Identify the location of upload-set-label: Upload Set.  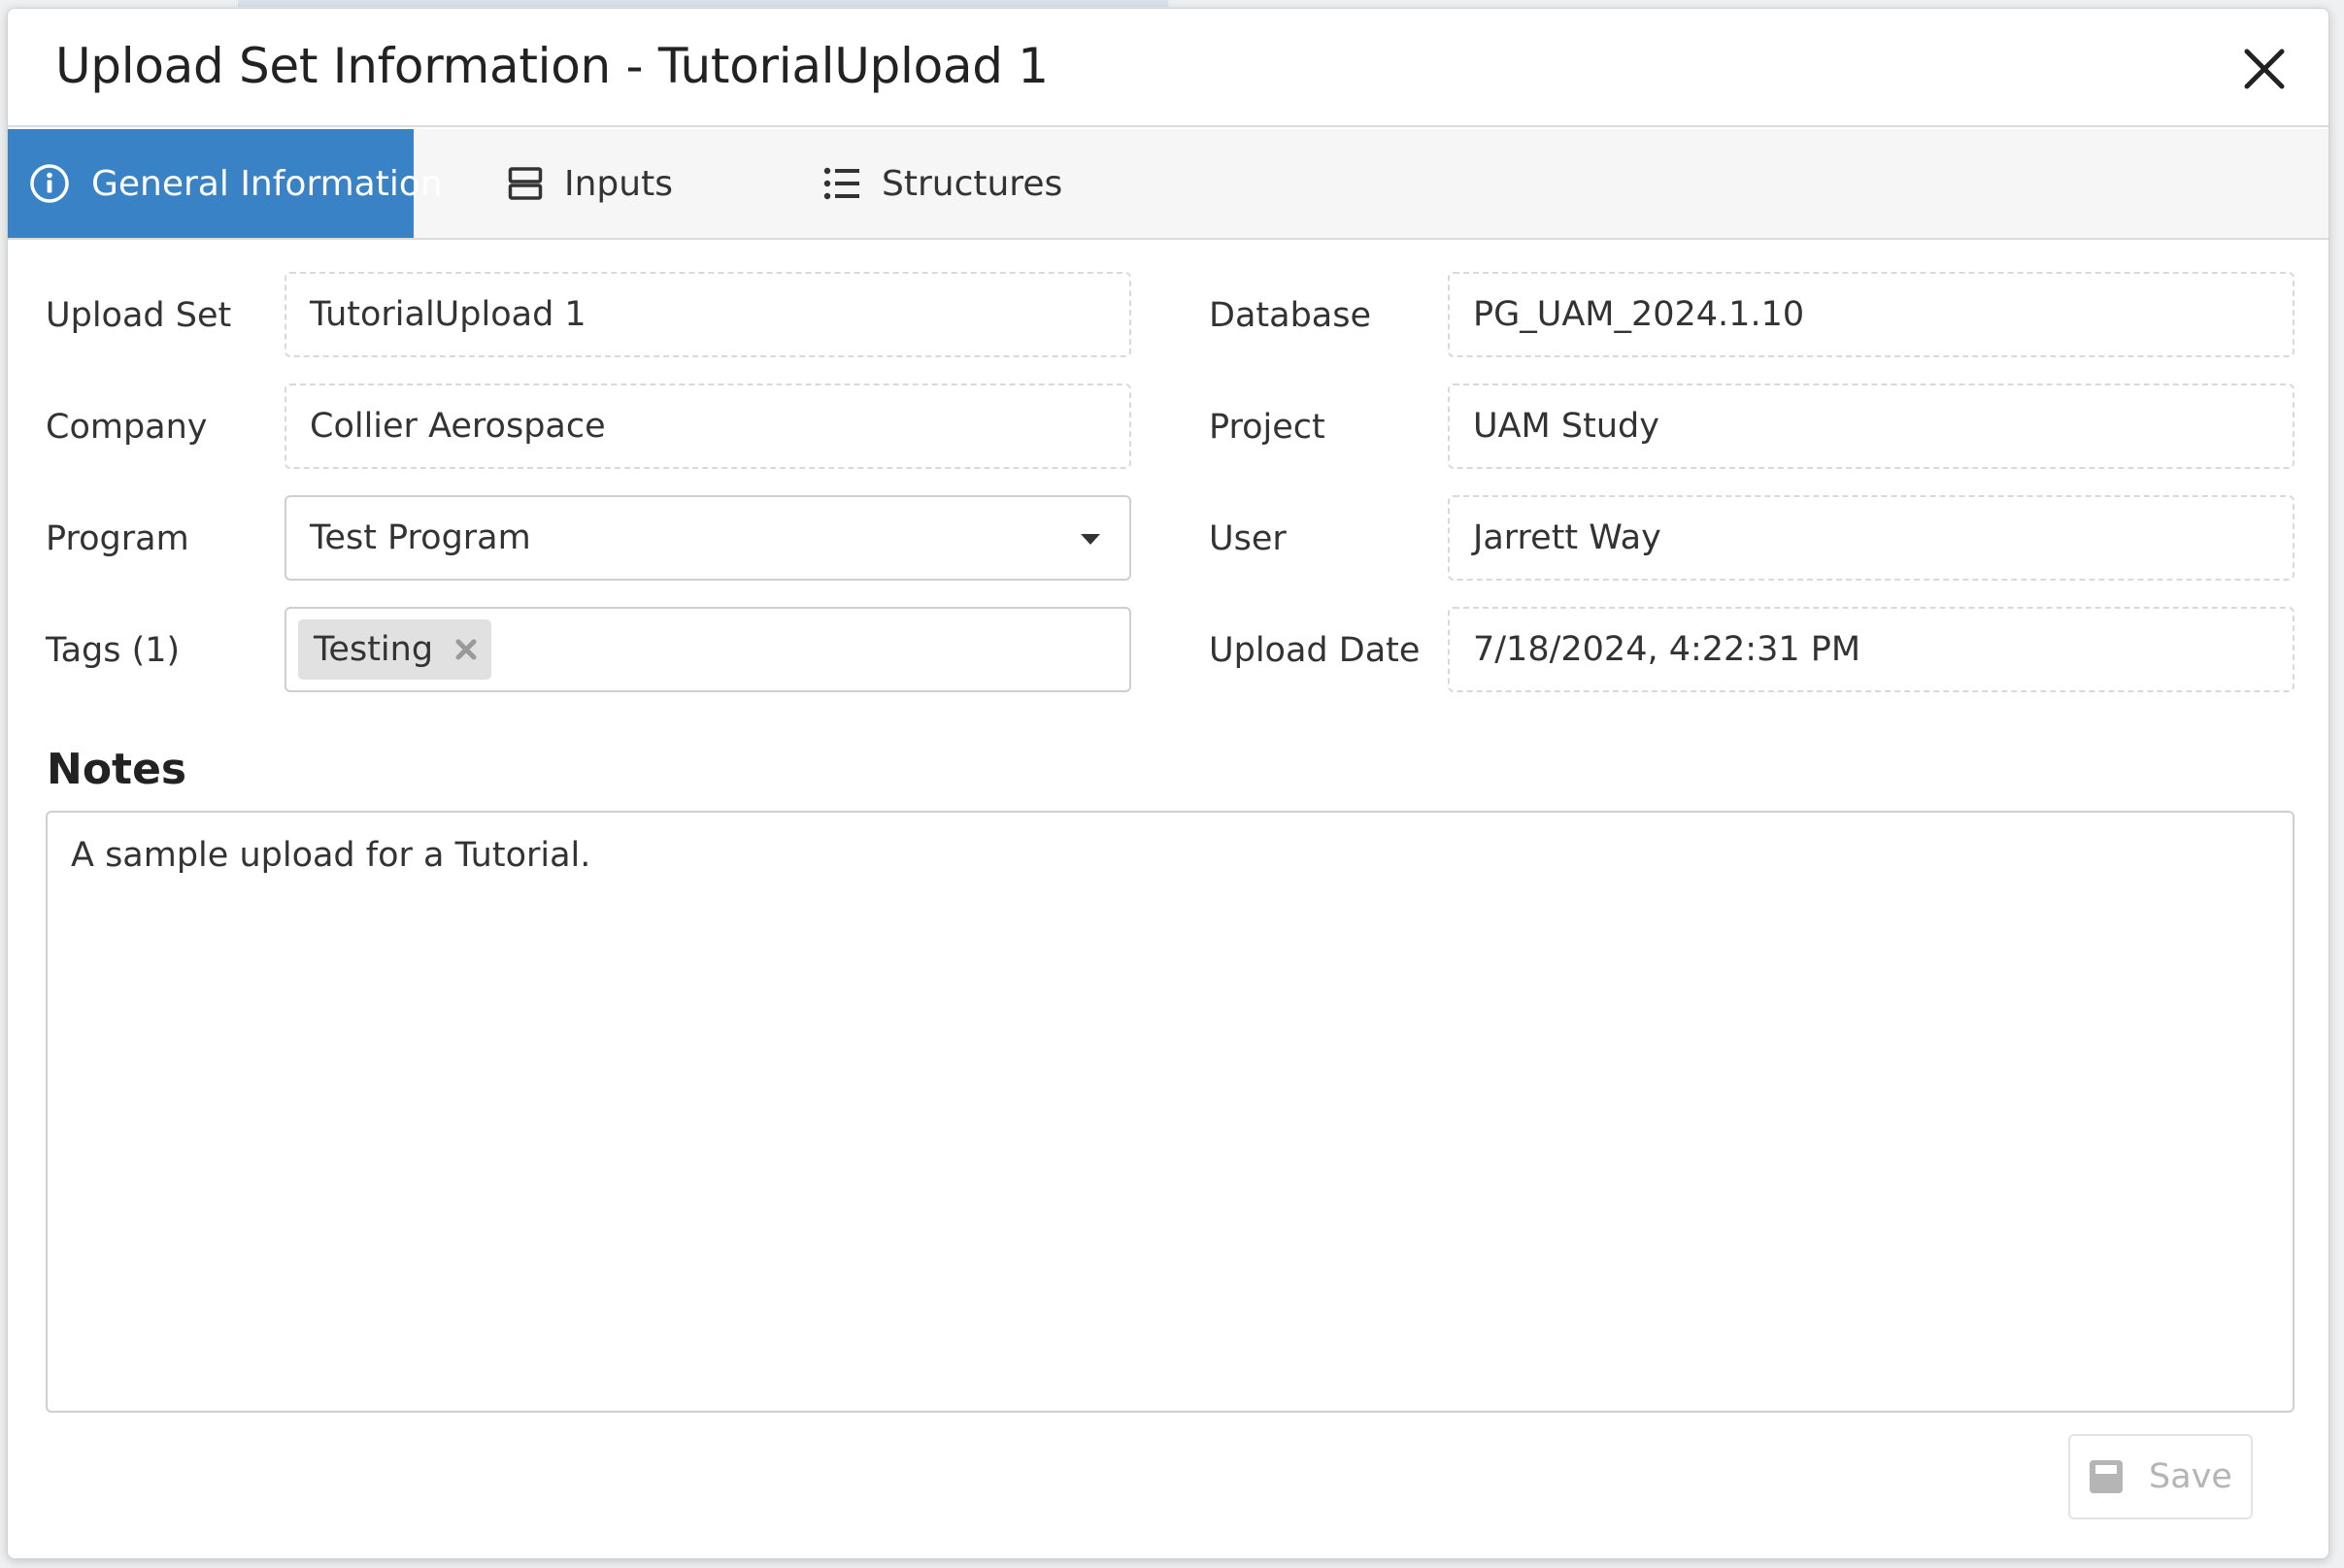
(139, 316).